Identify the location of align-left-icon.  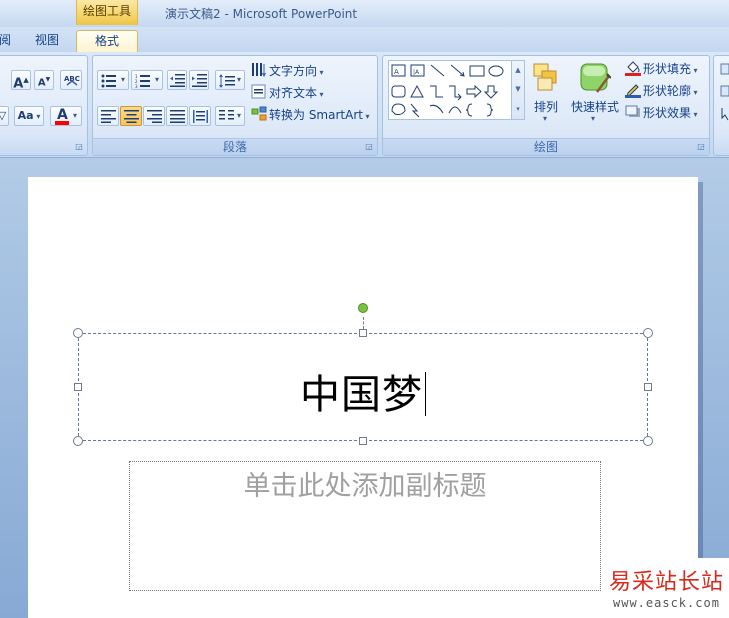
(108, 116).